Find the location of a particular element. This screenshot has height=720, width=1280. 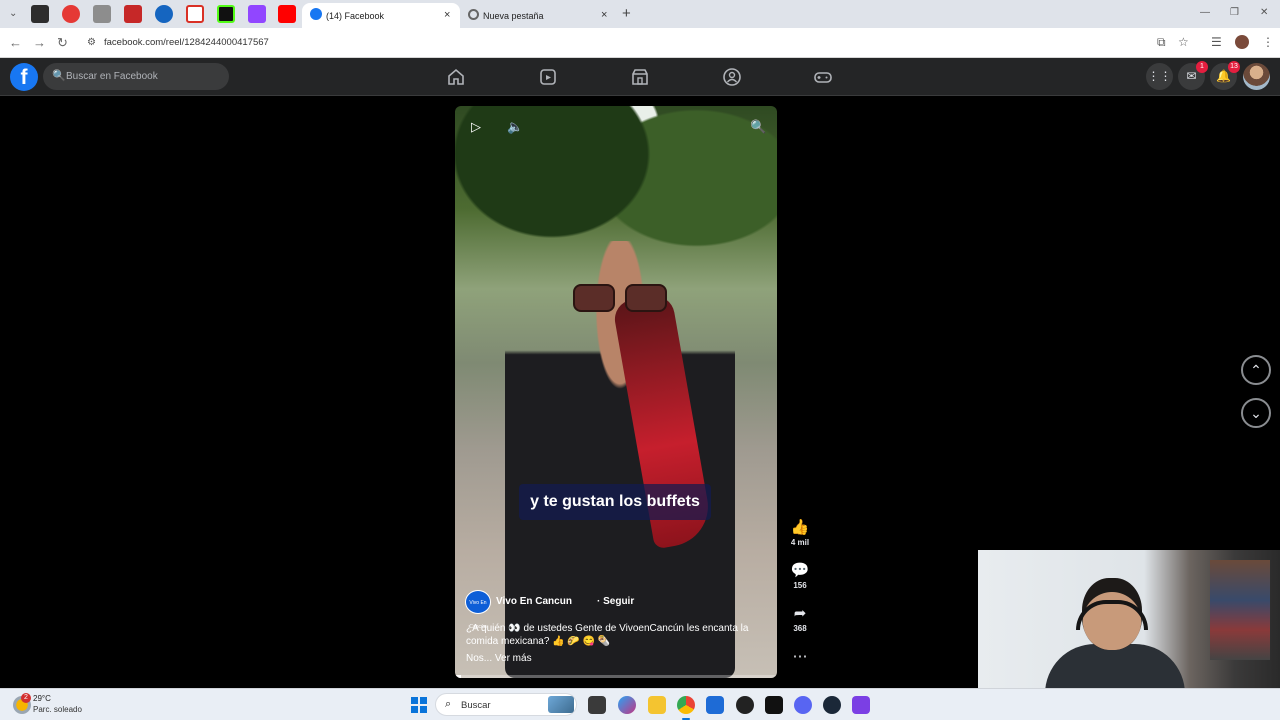

search-placeholder: Buscar en Facebook is located at coordinates (112, 76).